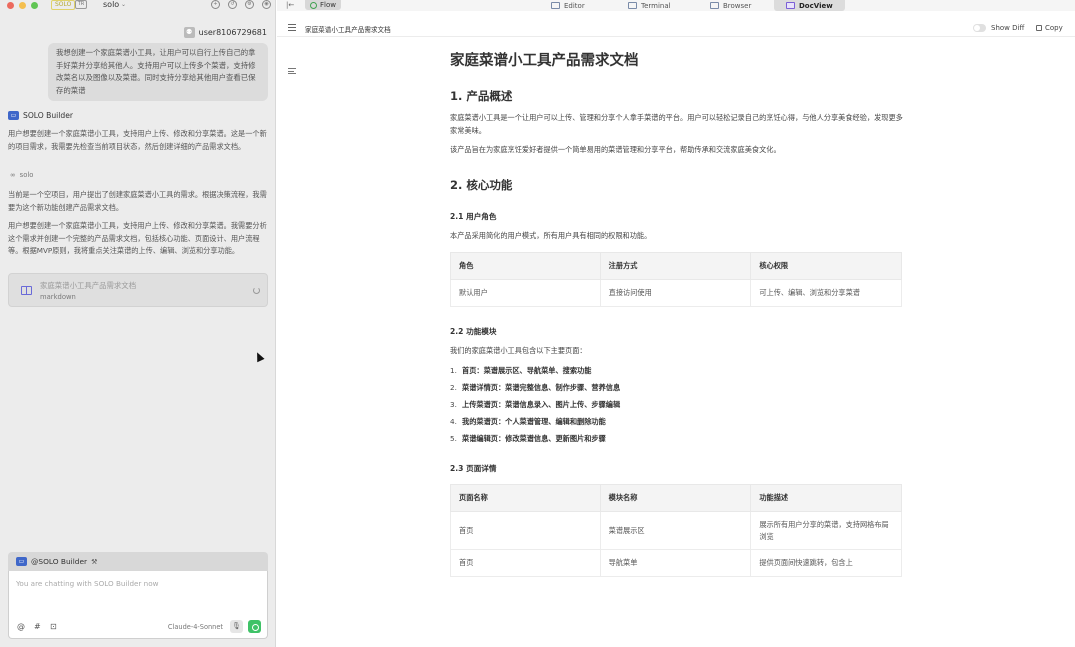 Image resolution: width=1075 pixels, height=647 pixels. Describe the element at coordinates (1049, 28) in the screenshot. I see `copy-button: Copy` at that location.